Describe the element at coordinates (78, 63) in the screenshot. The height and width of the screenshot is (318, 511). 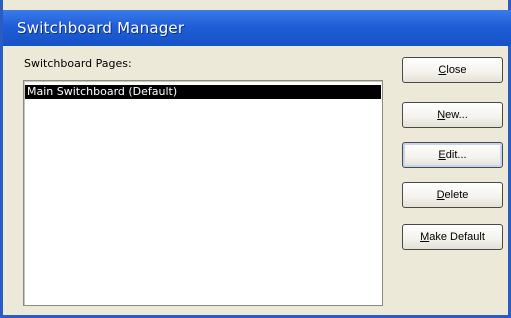
I see `switchboard-pages-label: Switchboard Pages:` at that location.